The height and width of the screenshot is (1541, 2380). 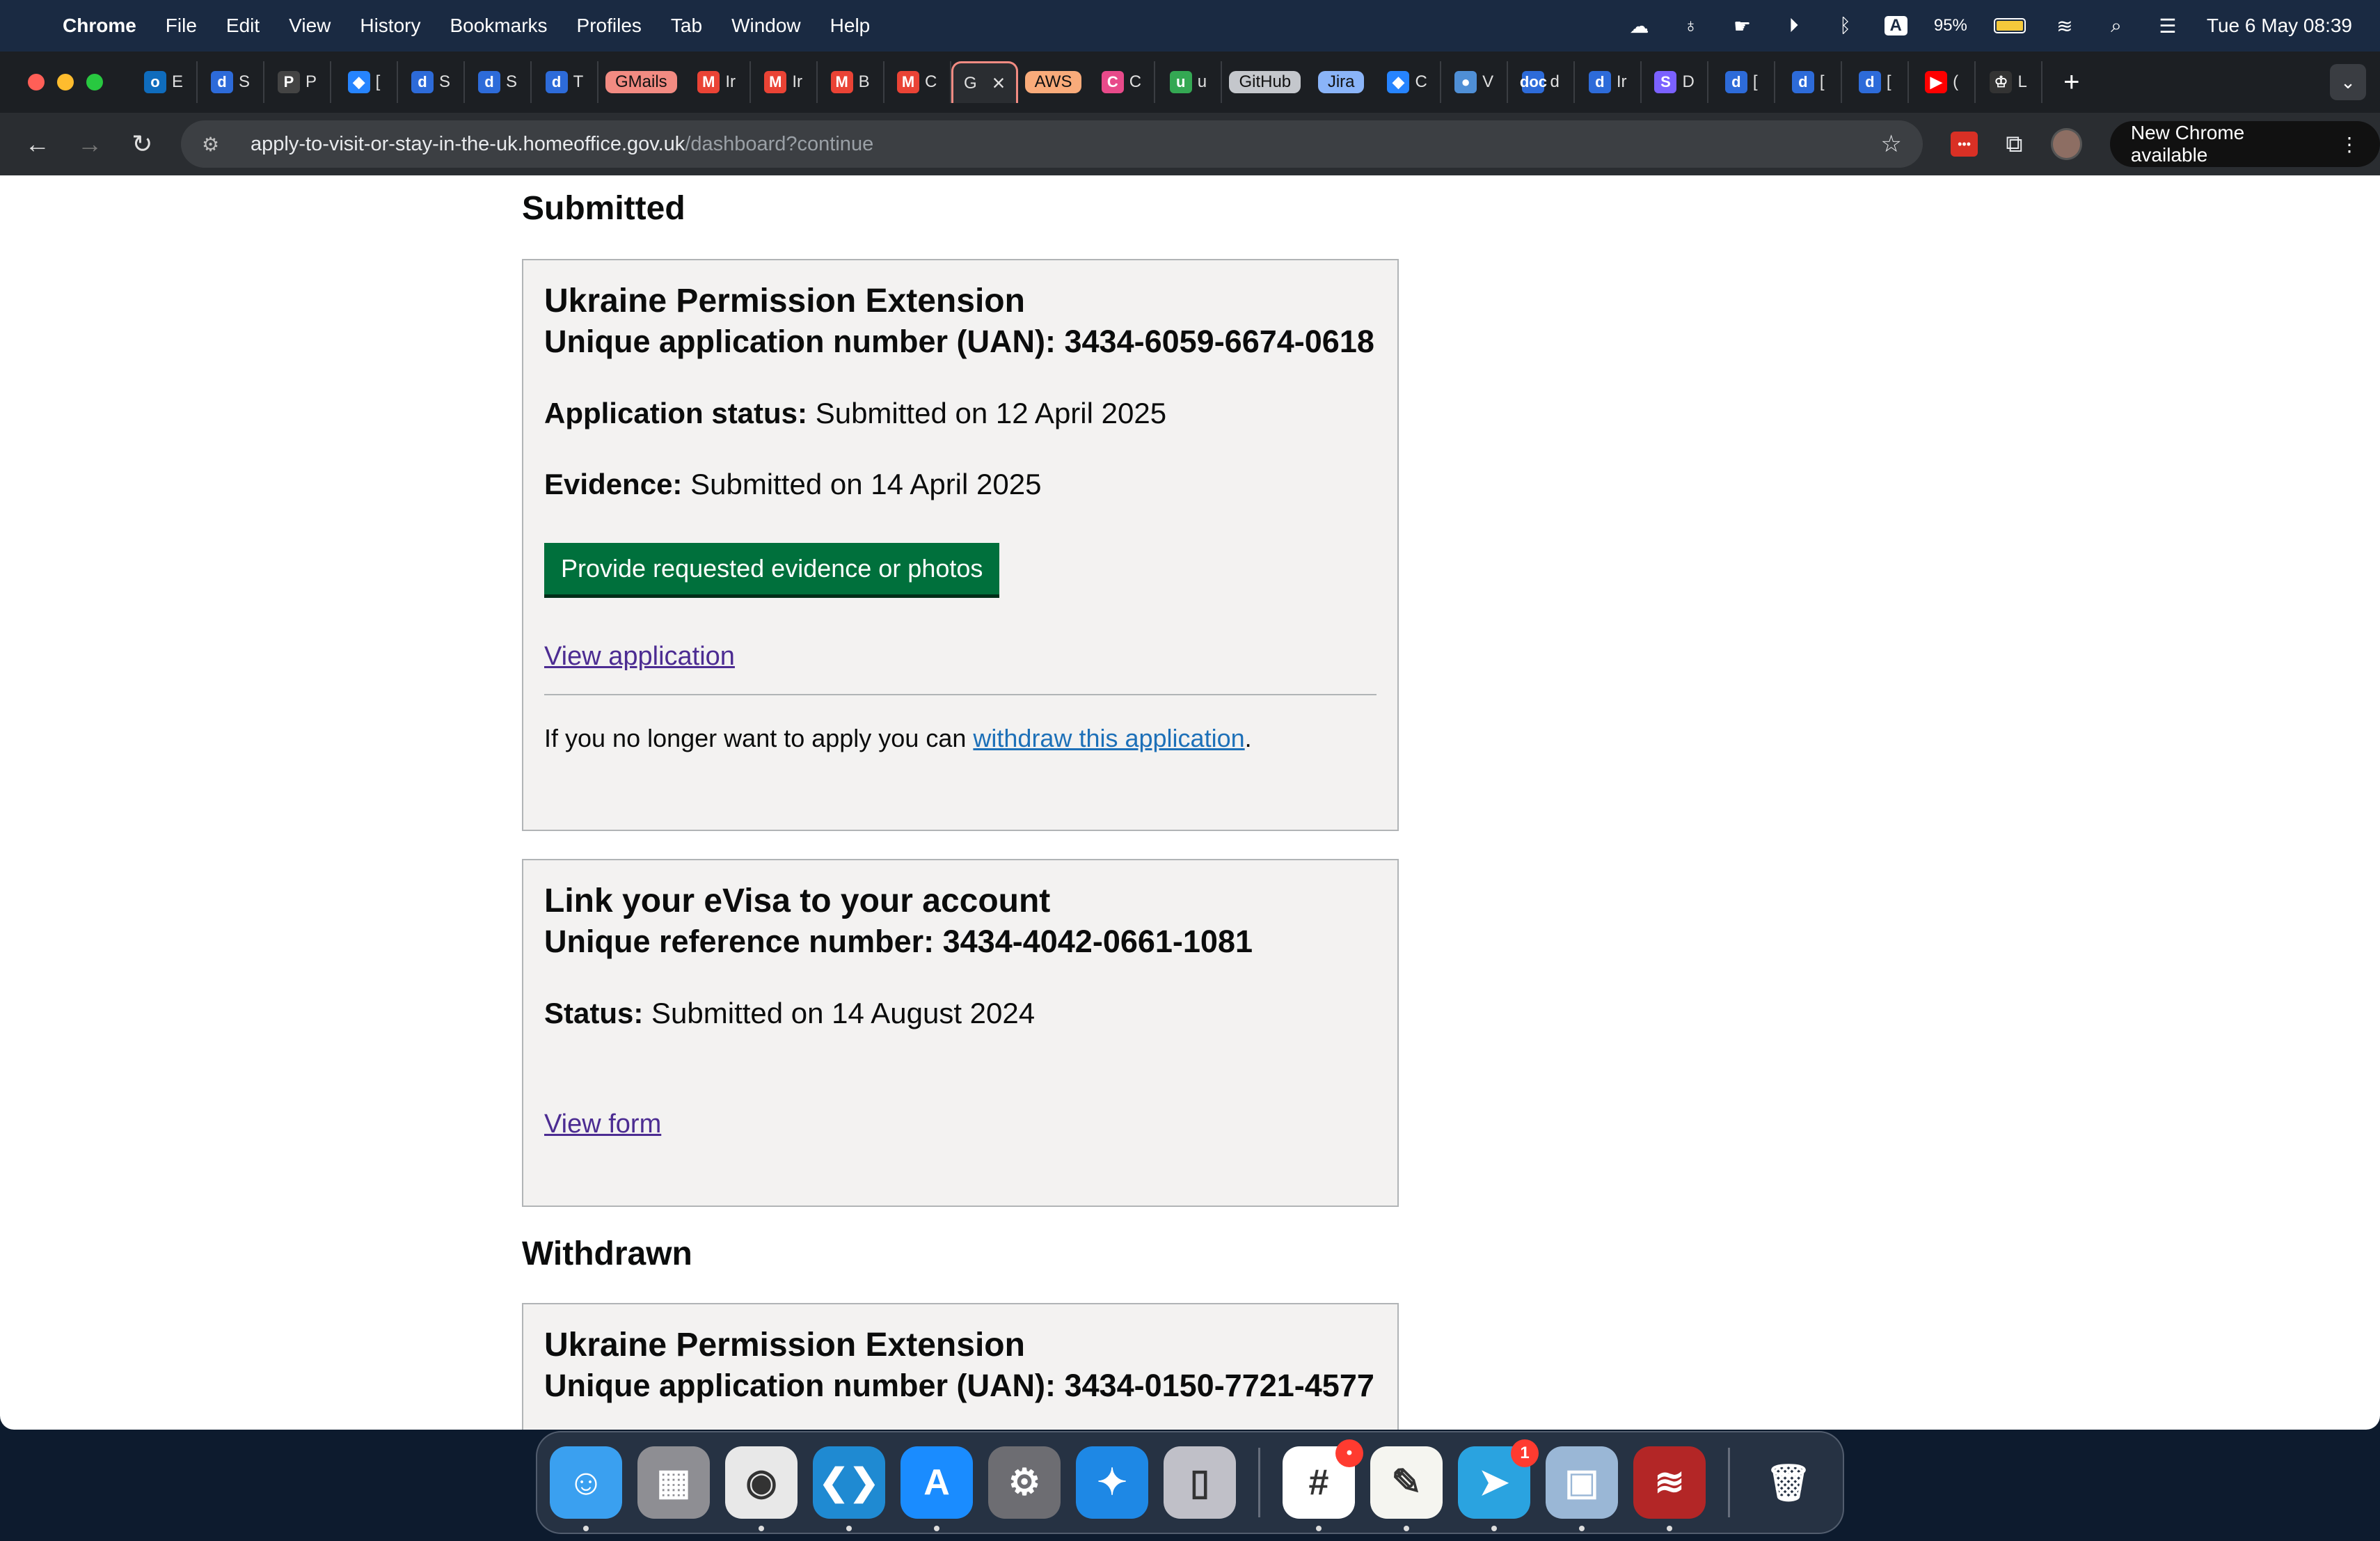 I want to click on tab-search-button: ⌄, so click(x=2348, y=82).